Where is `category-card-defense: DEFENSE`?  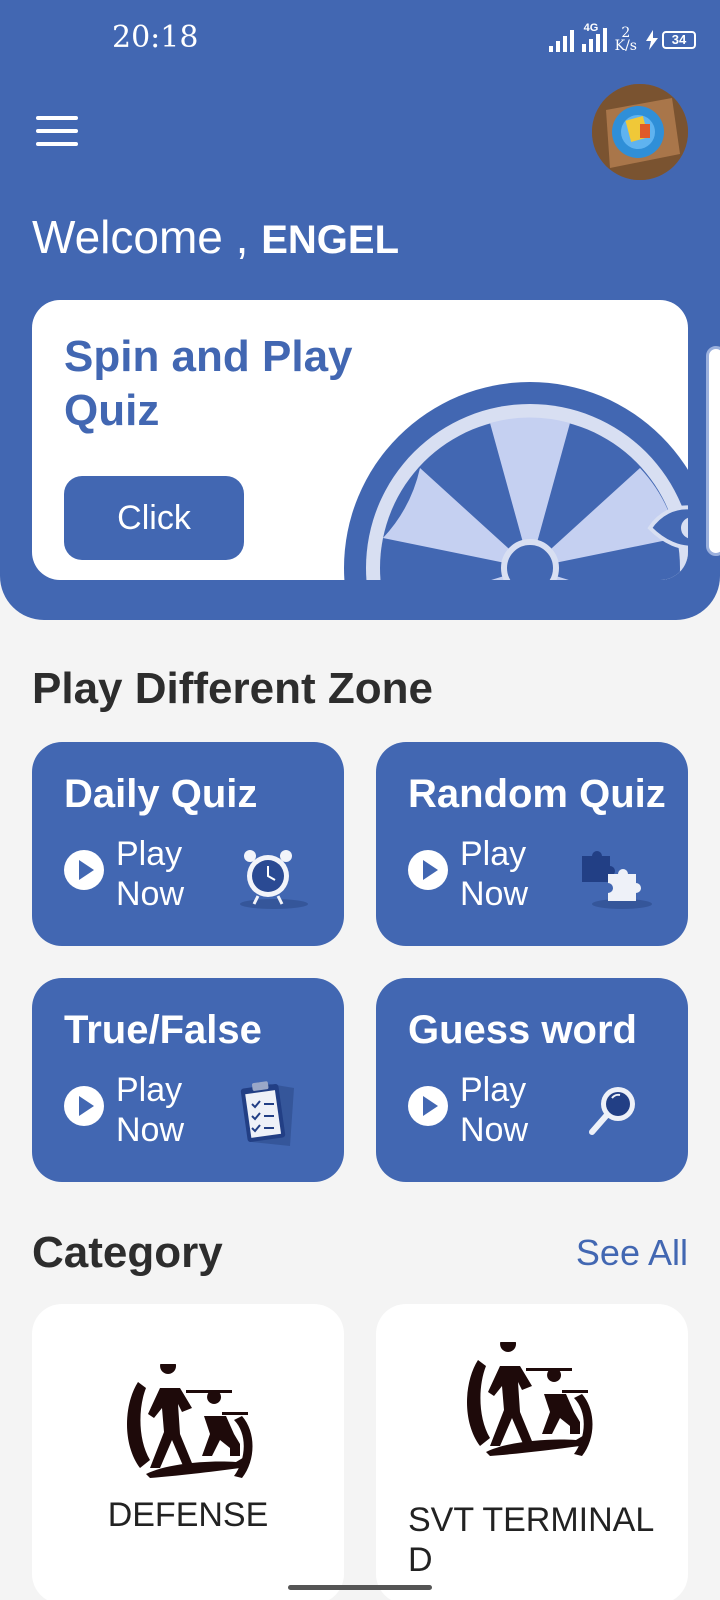 category-card-defense: DEFENSE is located at coordinates (188, 1452).